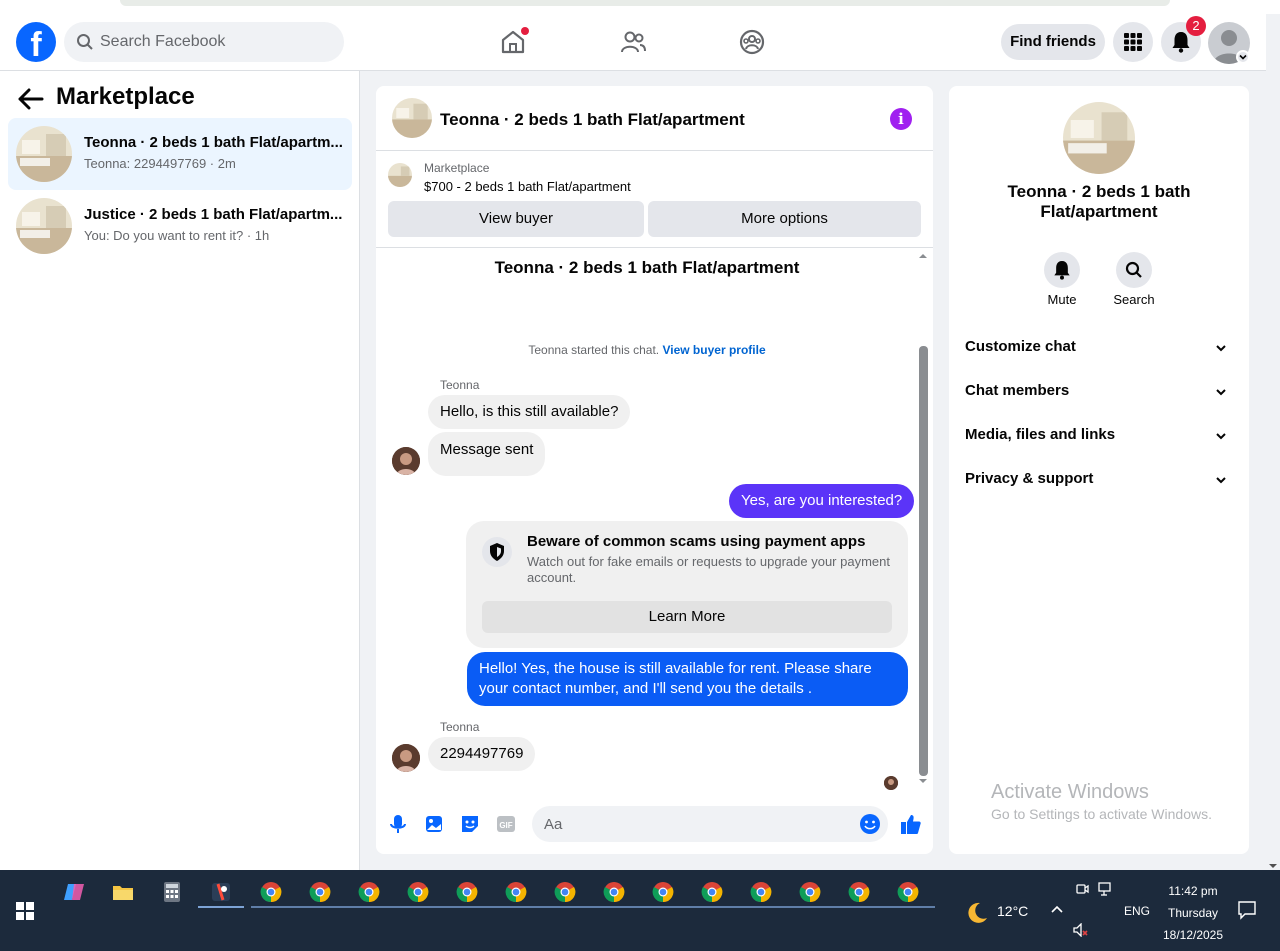  What do you see at coordinates (25, 911) in the screenshot?
I see `windows-start-icon` at bounding box center [25, 911].